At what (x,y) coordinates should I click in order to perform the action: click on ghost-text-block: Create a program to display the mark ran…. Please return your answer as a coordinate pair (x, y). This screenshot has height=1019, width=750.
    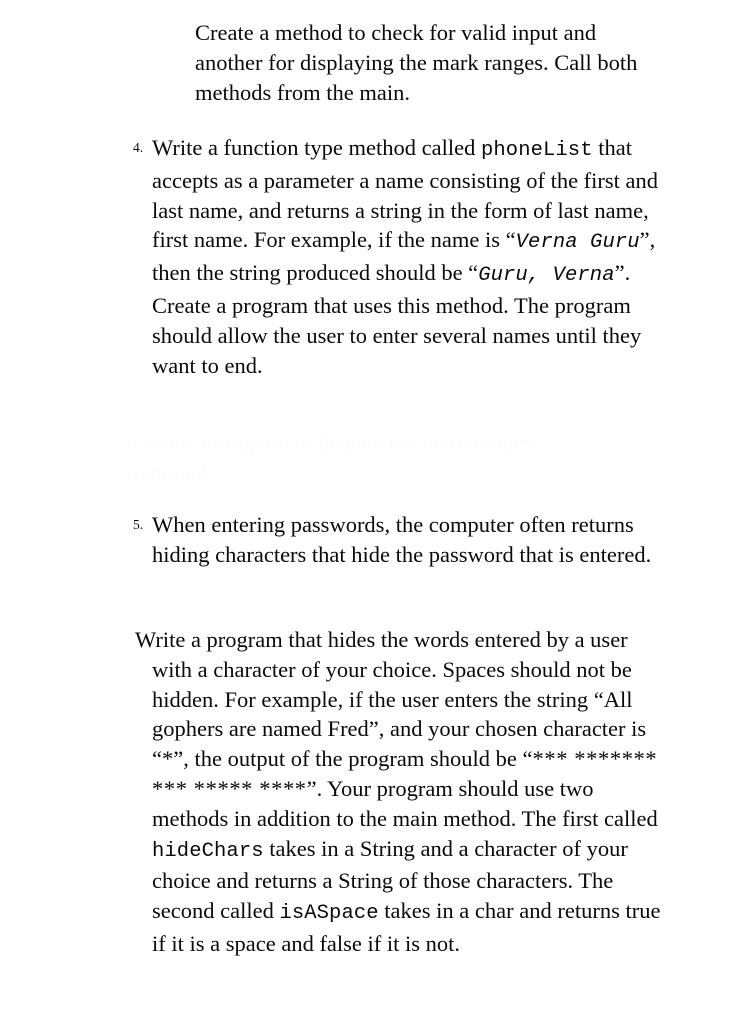
    Looking at the image, I should click on (393, 458).